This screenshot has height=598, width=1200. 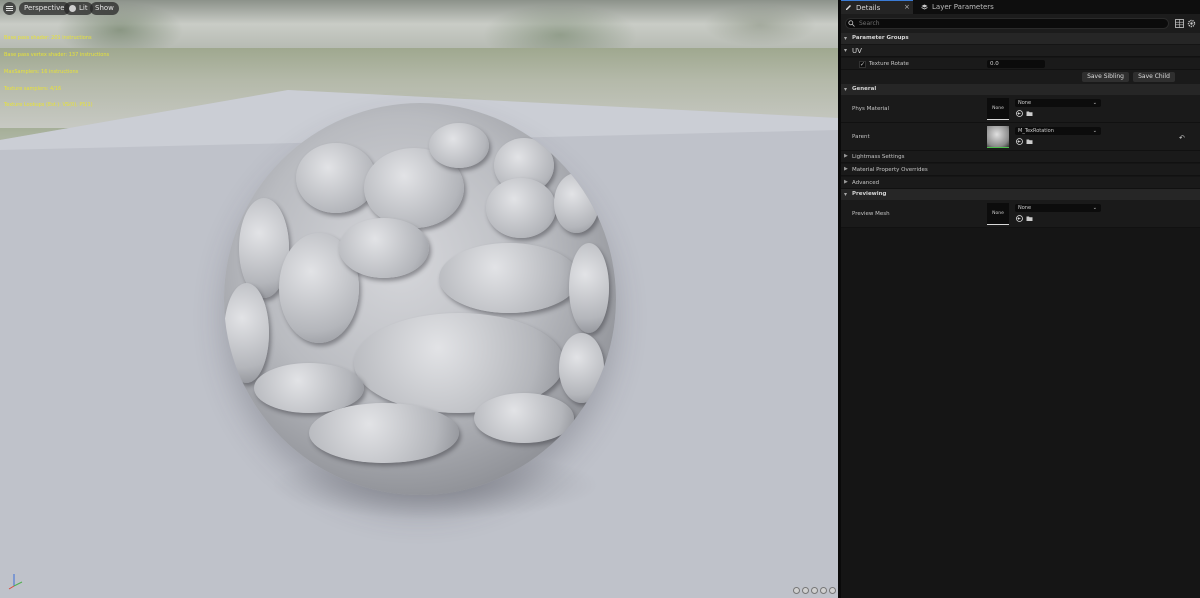 What do you see at coordinates (861, 137) in the screenshot?
I see `parent-label: Parent` at bounding box center [861, 137].